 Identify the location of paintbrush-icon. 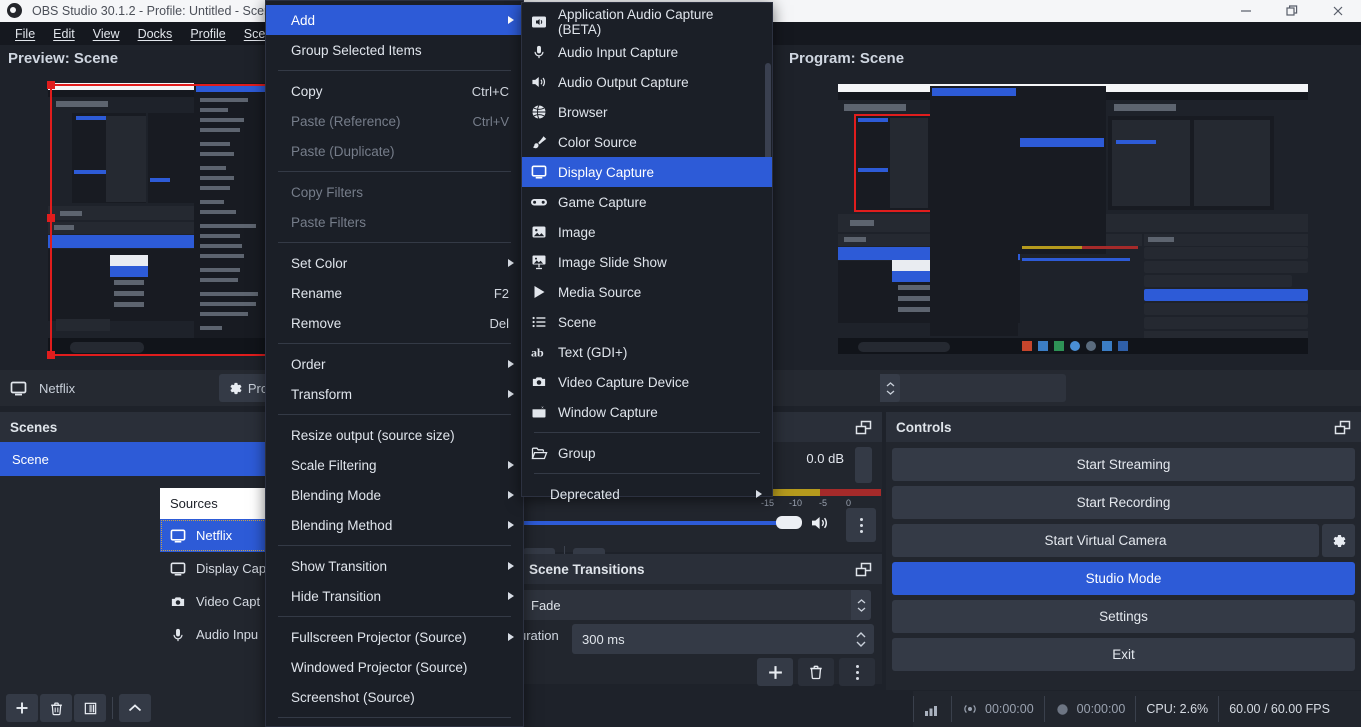
(539, 142).